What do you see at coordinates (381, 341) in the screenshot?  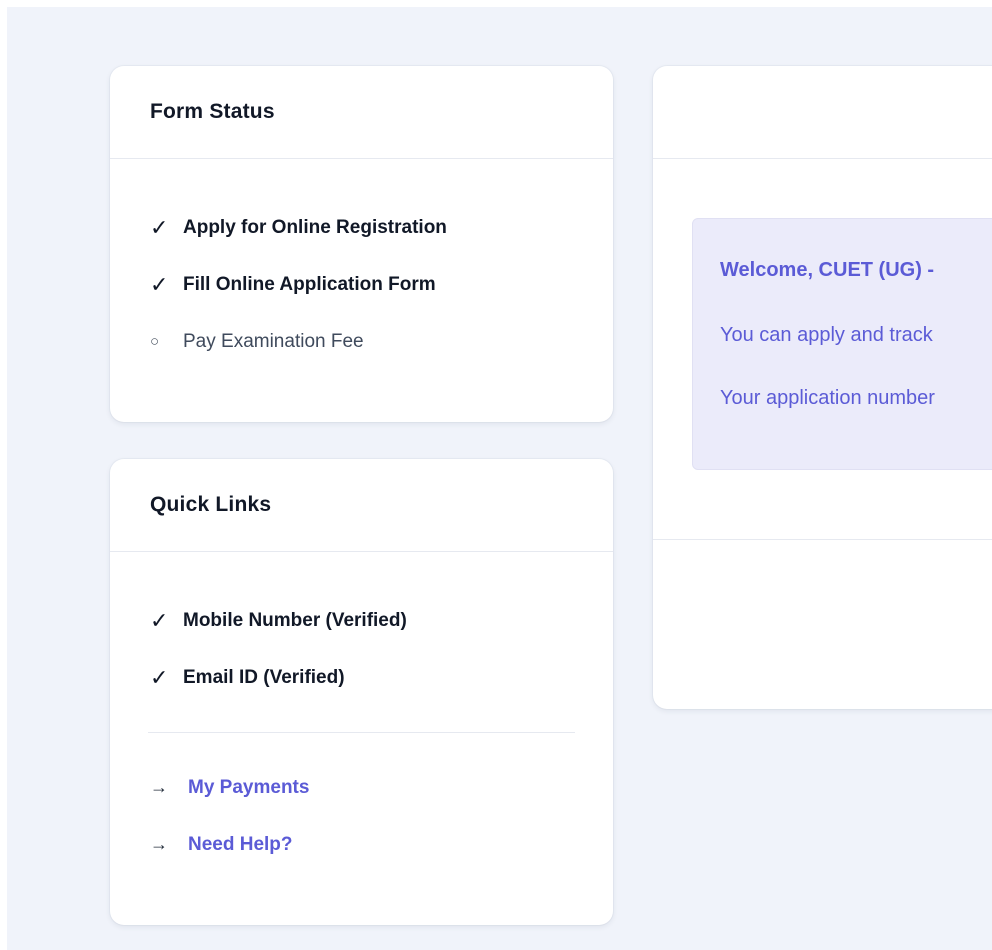 I see `status-item-pay-fee: ○ Pay Examination Fee` at bounding box center [381, 341].